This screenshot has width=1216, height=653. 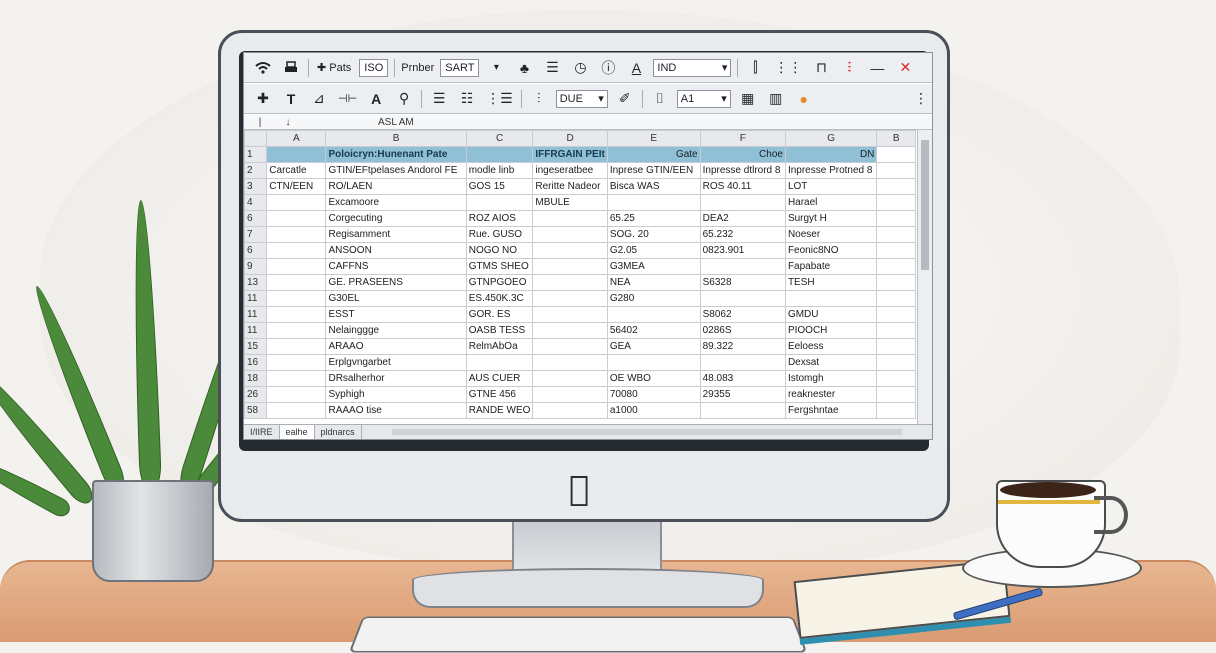 What do you see at coordinates (921, 99) in the screenshot?
I see `more-icon: ⋮` at bounding box center [921, 99].